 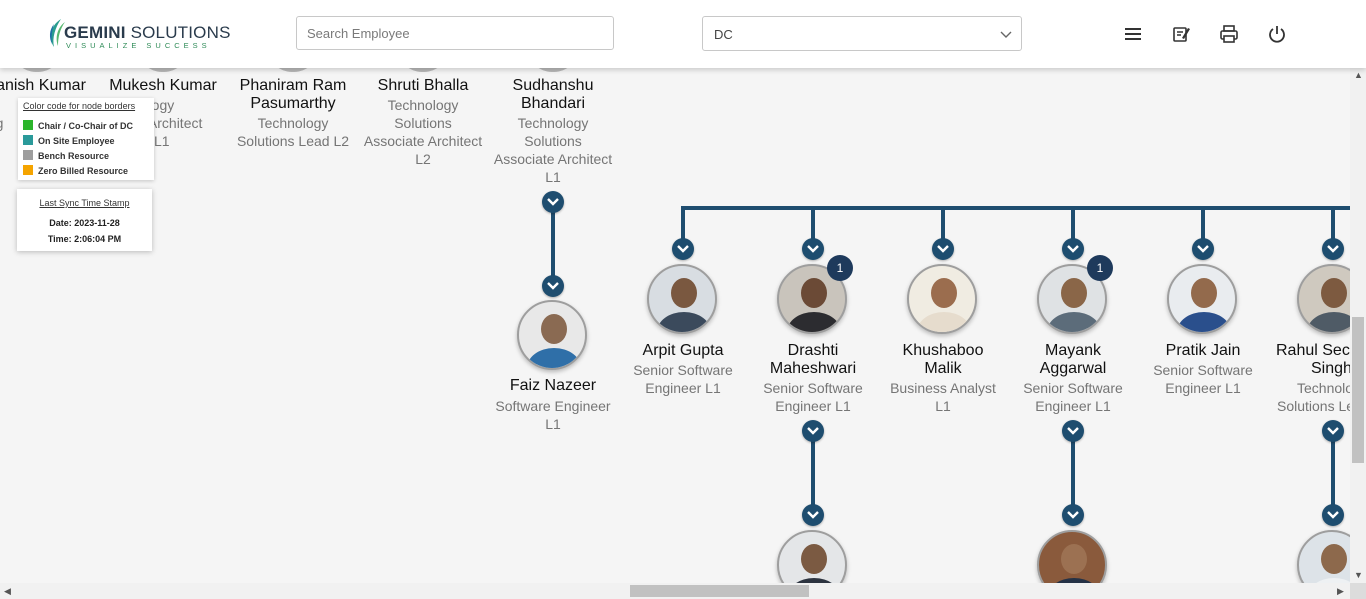 What do you see at coordinates (1358, 75) in the screenshot?
I see `scroll-up-icon: ▲` at bounding box center [1358, 75].